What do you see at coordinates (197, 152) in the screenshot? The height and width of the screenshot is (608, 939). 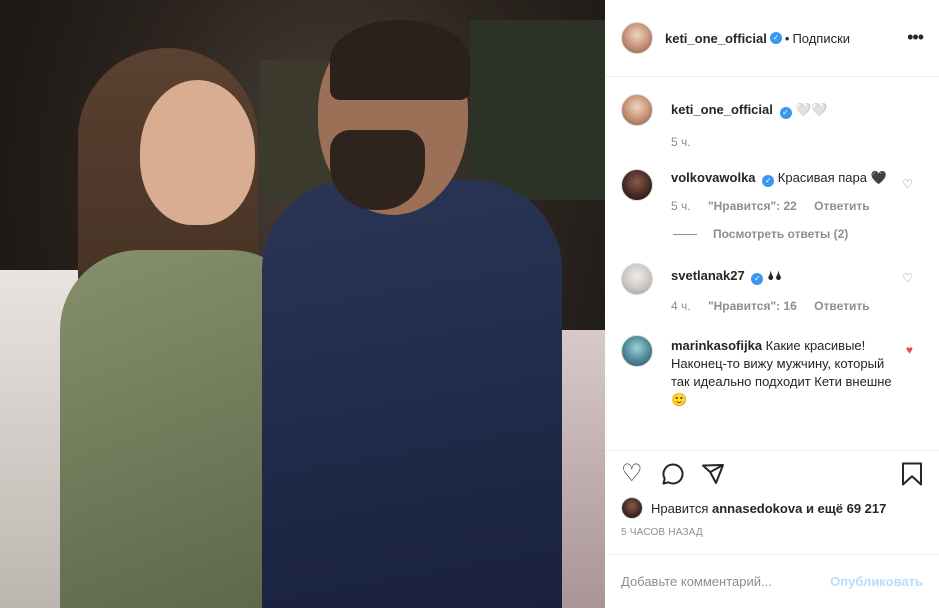 I see `woman-face` at bounding box center [197, 152].